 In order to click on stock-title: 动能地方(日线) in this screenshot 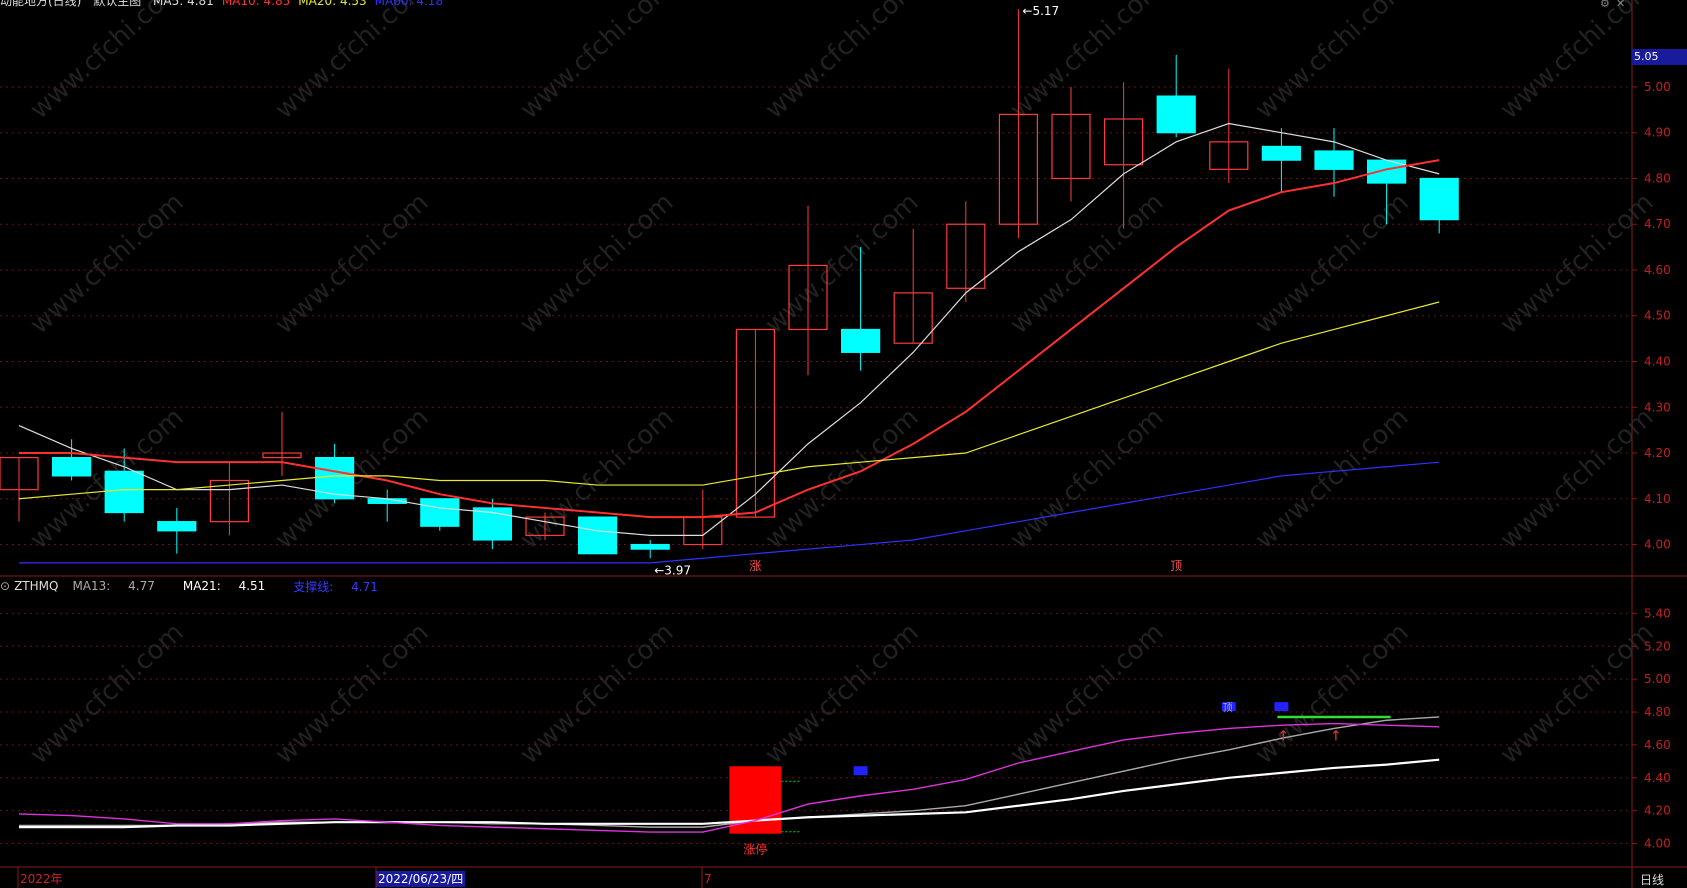, I will do `click(41, 4)`.